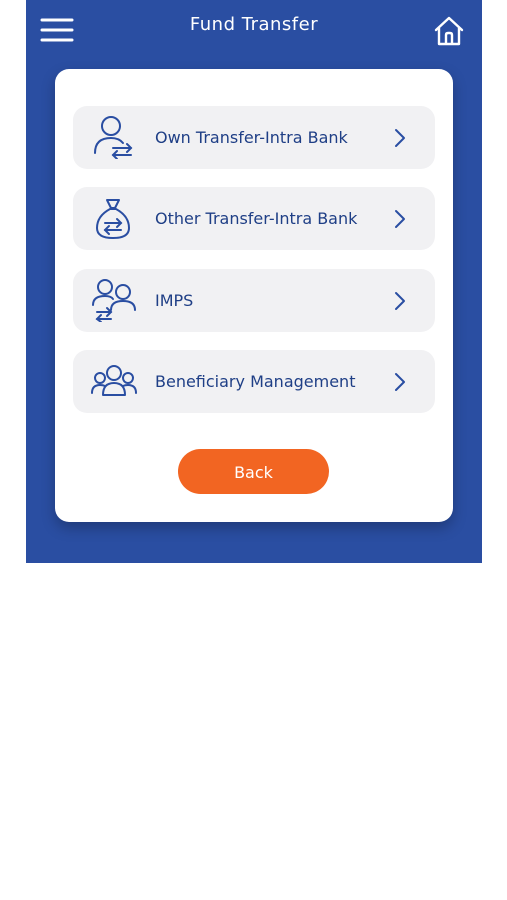 This screenshot has width=507, height=900. What do you see at coordinates (114, 300) in the screenshot?
I see `users-transfer-icon` at bounding box center [114, 300].